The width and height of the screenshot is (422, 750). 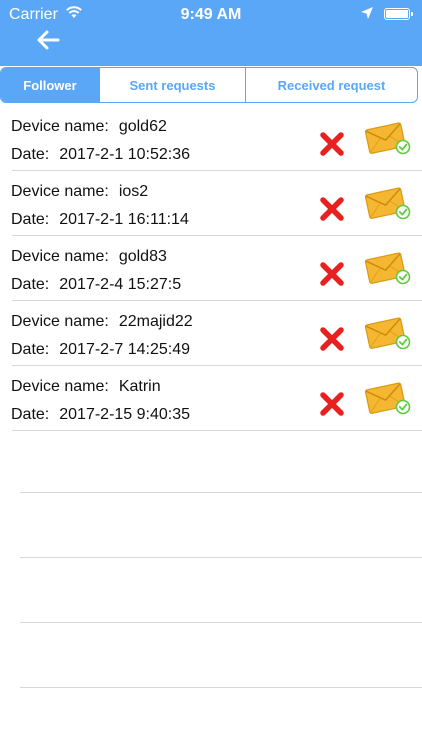 I want to click on status-bar: Carrier 9:49 AM, so click(x=211, y=14).